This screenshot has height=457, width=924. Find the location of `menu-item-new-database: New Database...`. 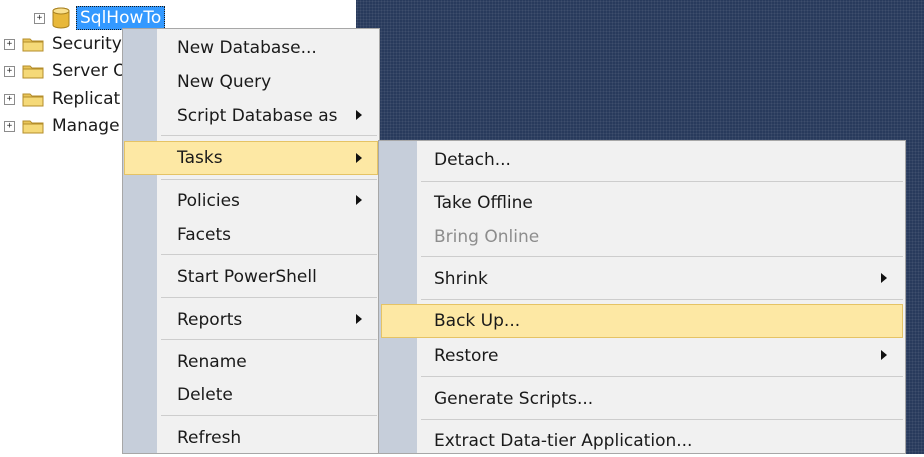

menu-item-new-database: New Database... is located at coordinates (251, 47).